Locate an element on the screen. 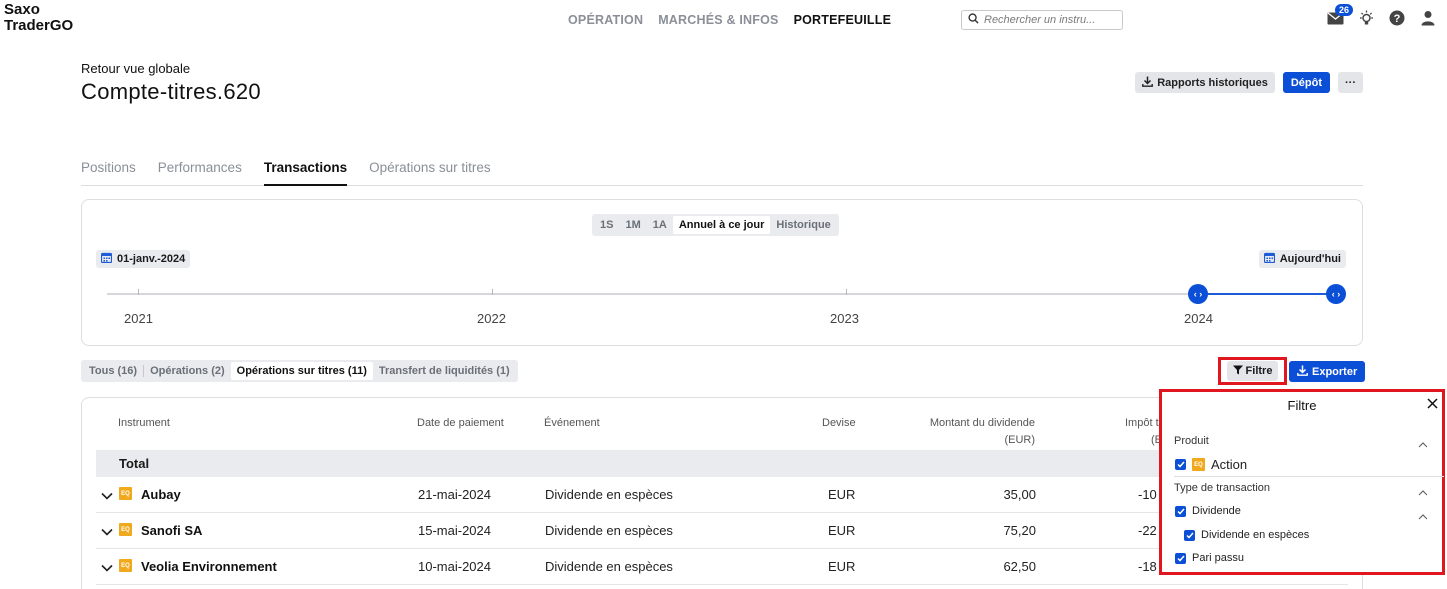 This screenshot has height=589, width=1447. arrows-icon: ‹ › is located at coordinates (1198, 294).